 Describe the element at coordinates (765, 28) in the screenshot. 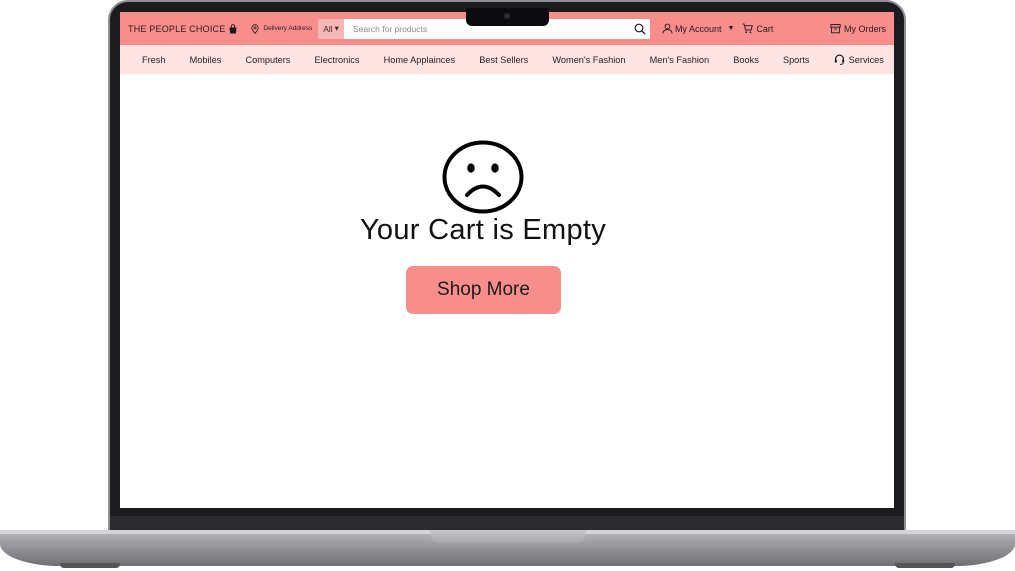

I see `cart-label: Cart` at that location.